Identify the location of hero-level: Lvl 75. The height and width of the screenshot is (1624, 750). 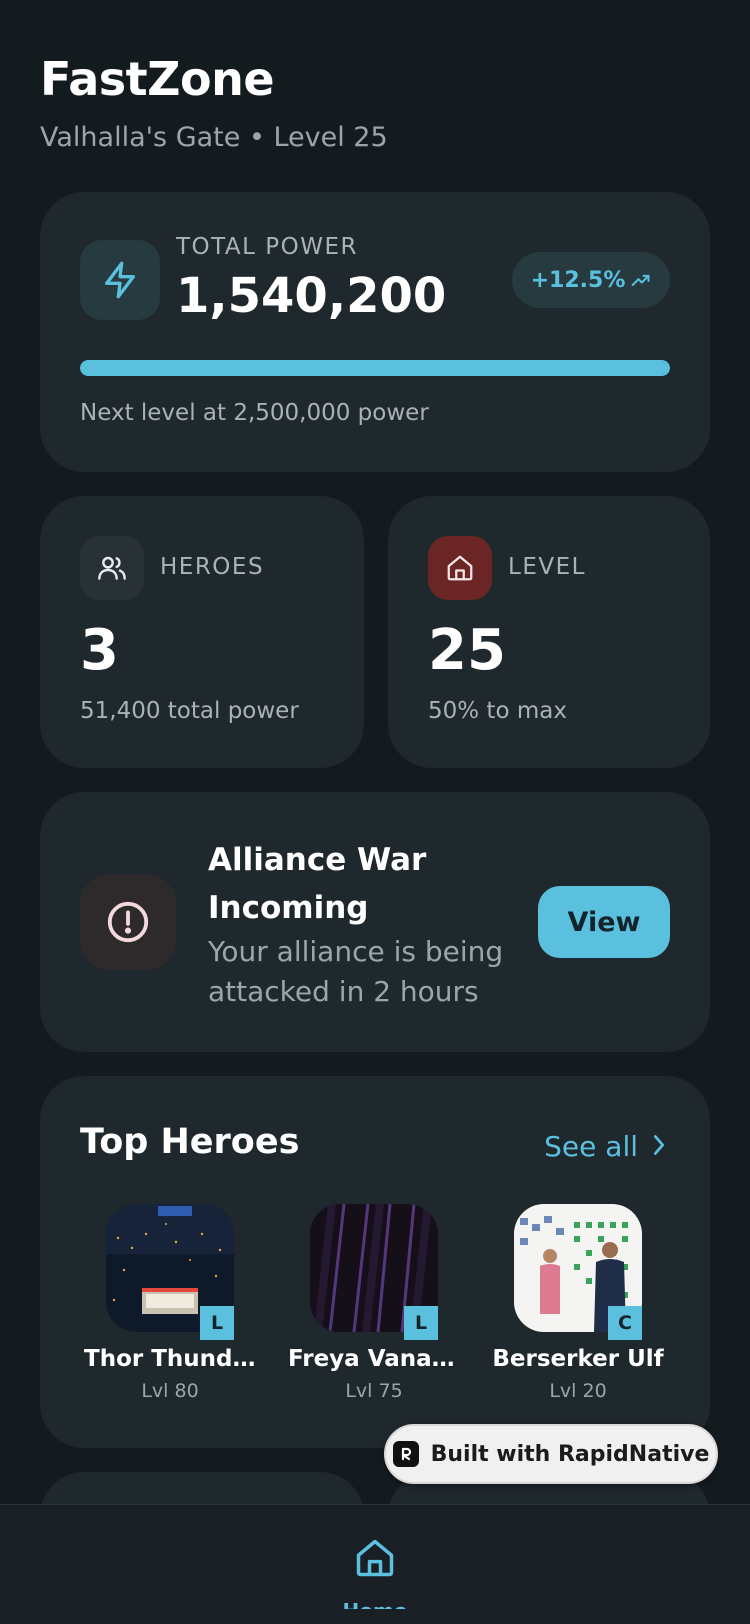
(374, 1391).